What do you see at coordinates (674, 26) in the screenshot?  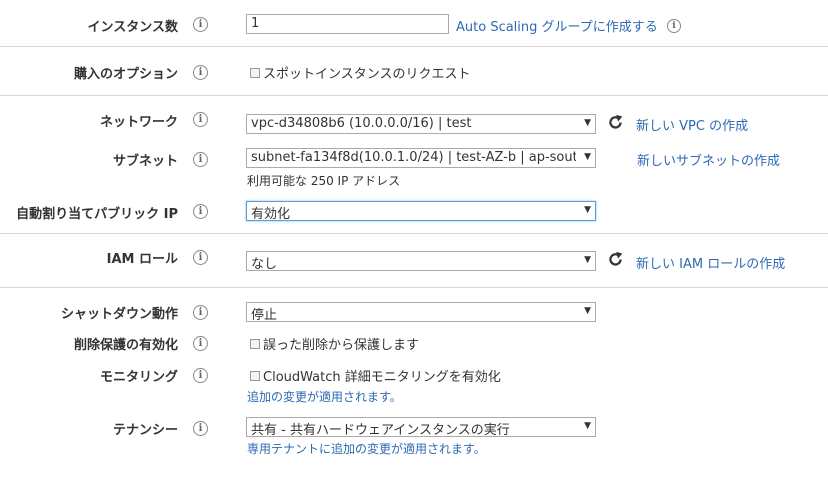 I see `asg-info-icon: i` at bounding box center [674, 26].